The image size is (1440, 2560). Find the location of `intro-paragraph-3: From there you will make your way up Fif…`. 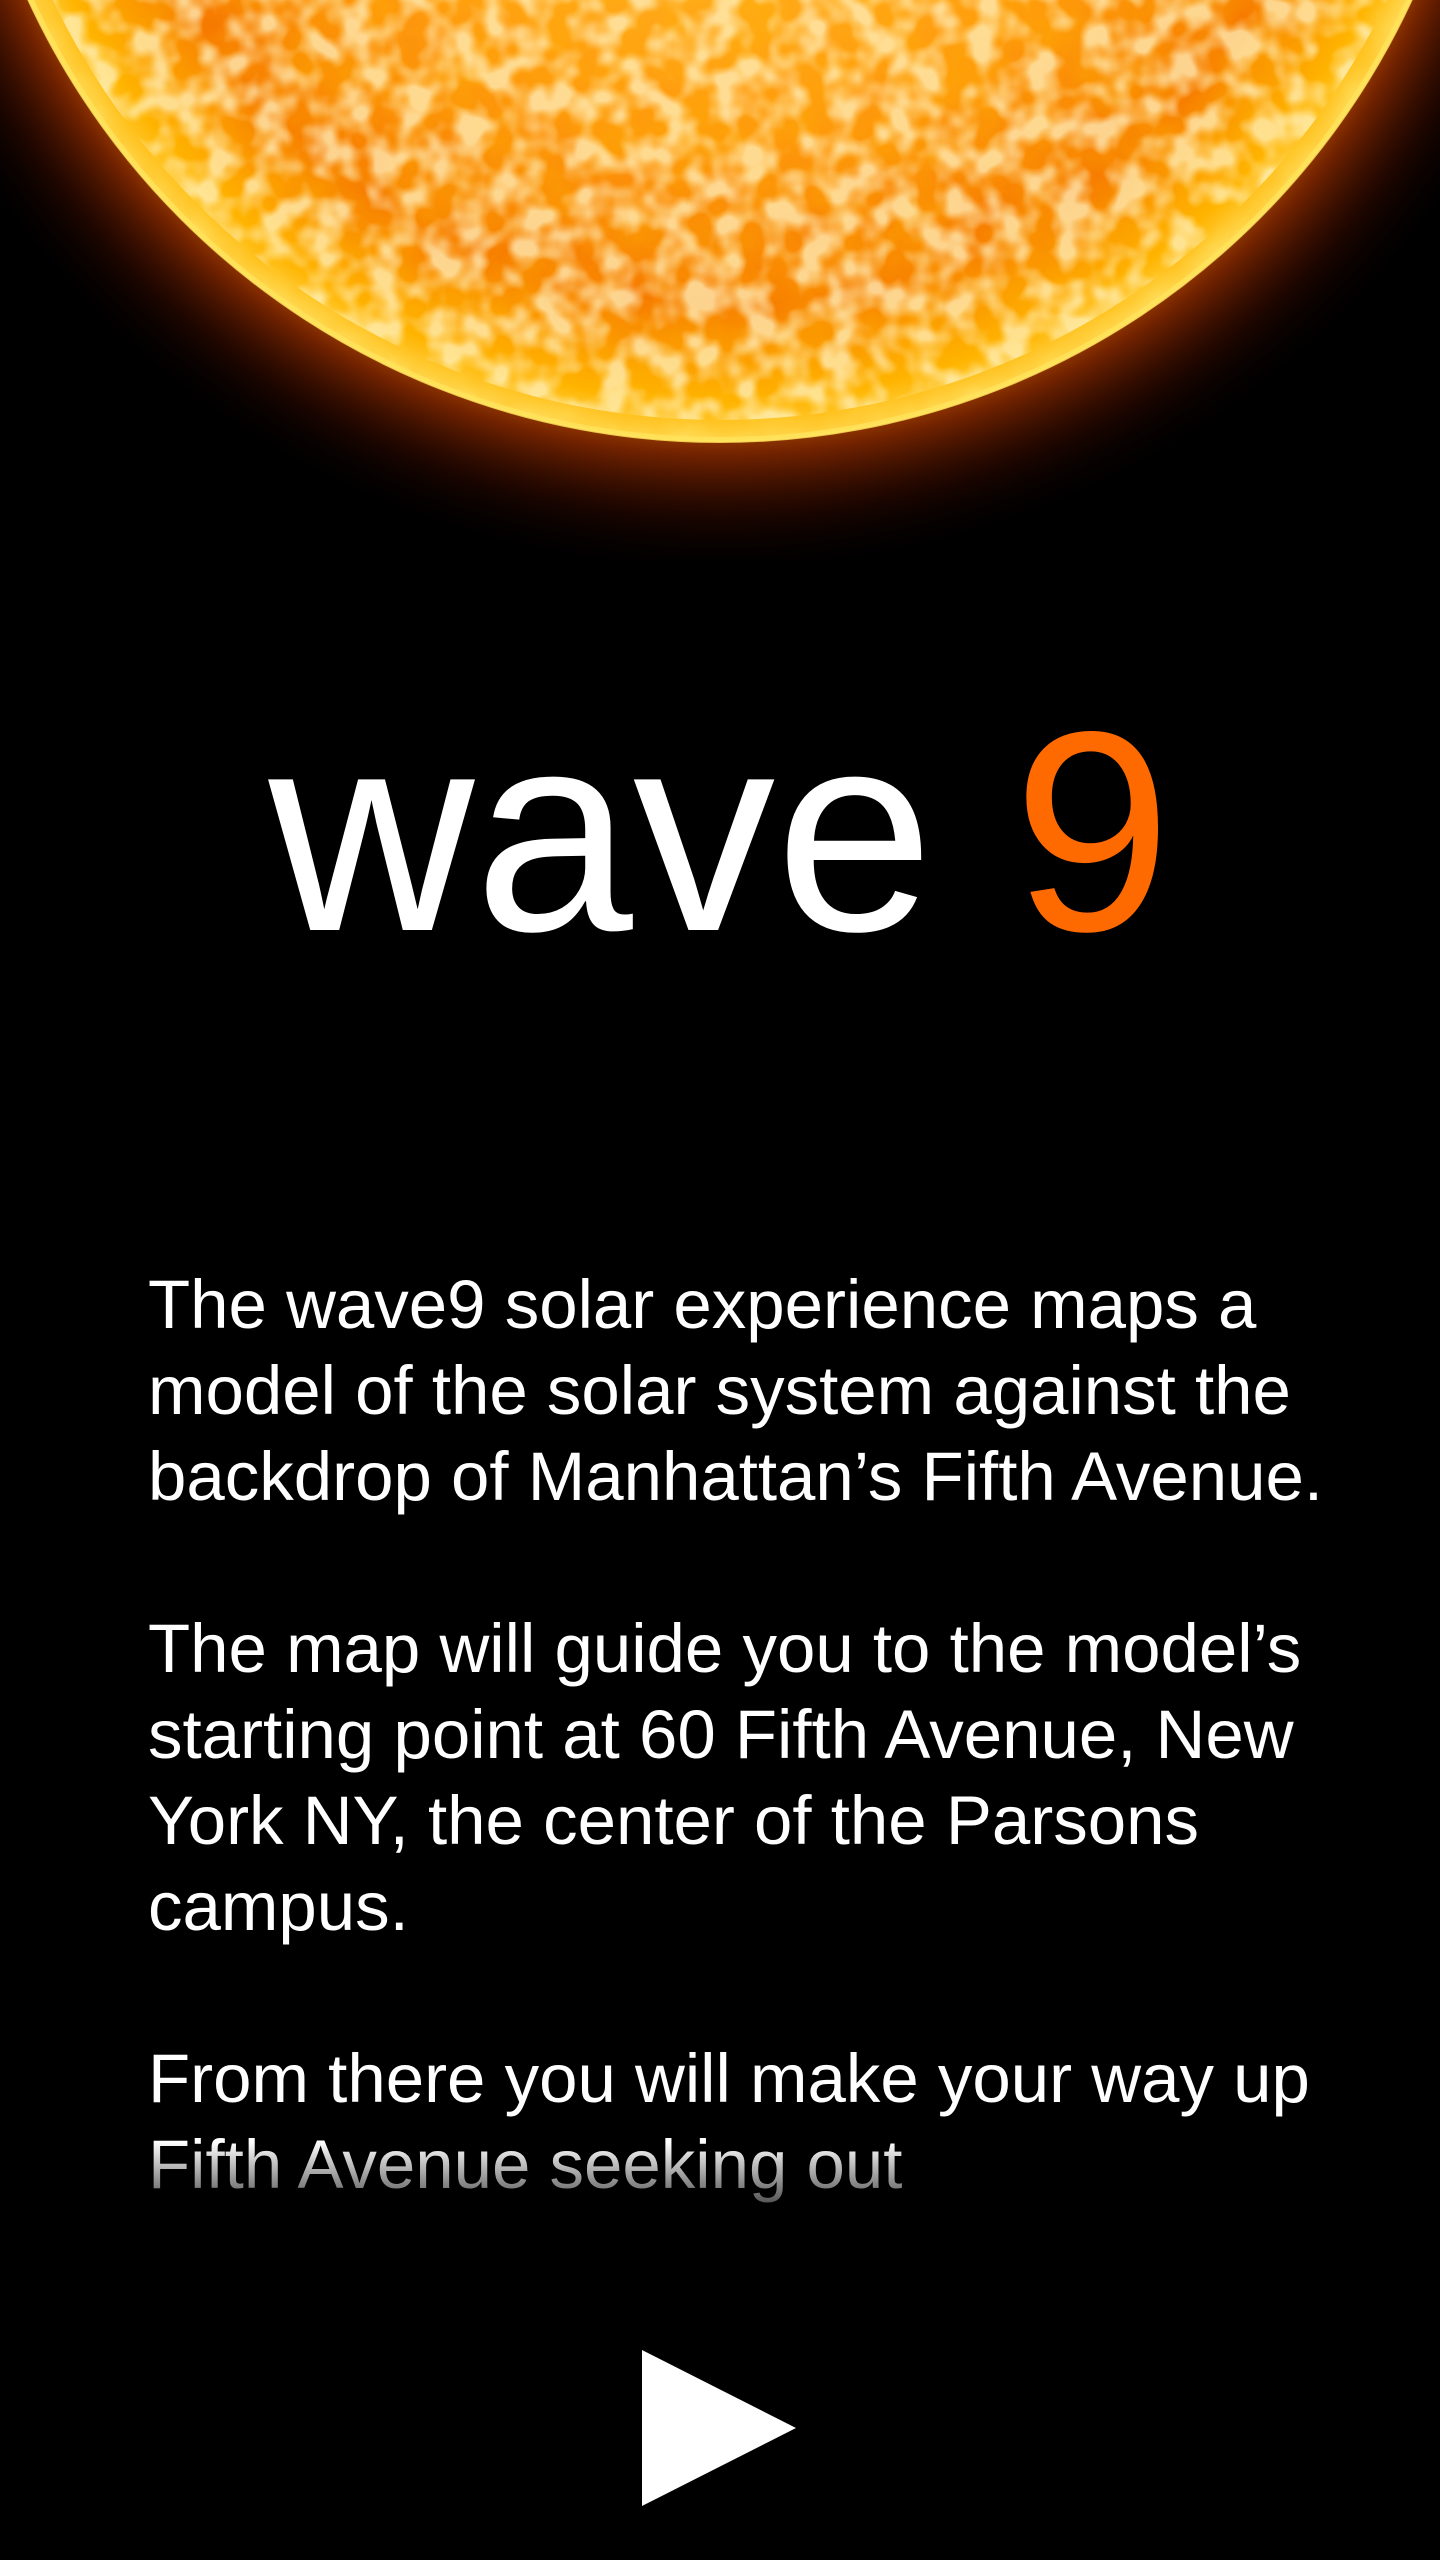

intro-paragraph-3: From there you will make your way up Fif… is located at coordinates (729, 2121).